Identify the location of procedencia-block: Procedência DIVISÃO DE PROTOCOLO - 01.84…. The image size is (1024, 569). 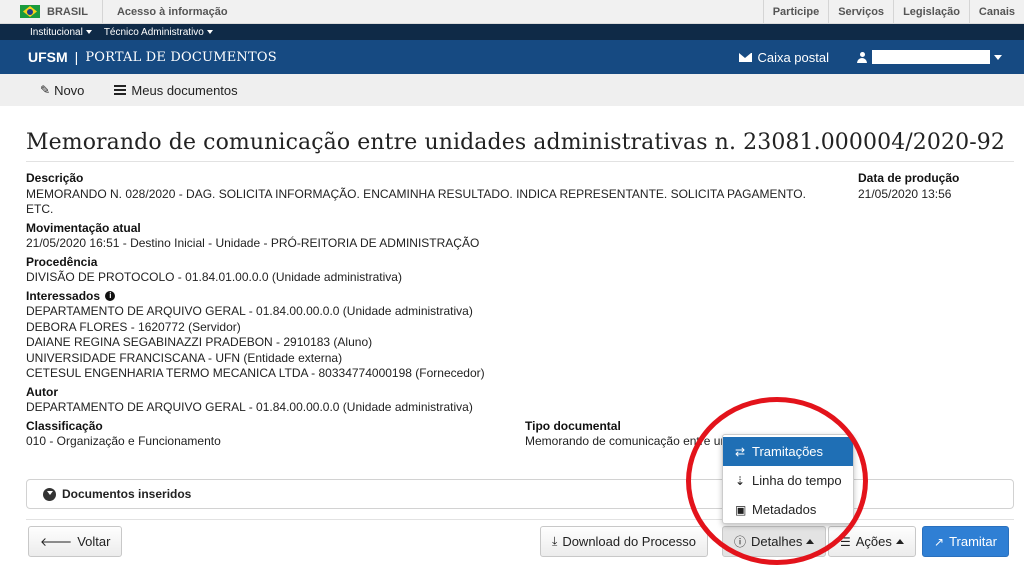
(520, 270).